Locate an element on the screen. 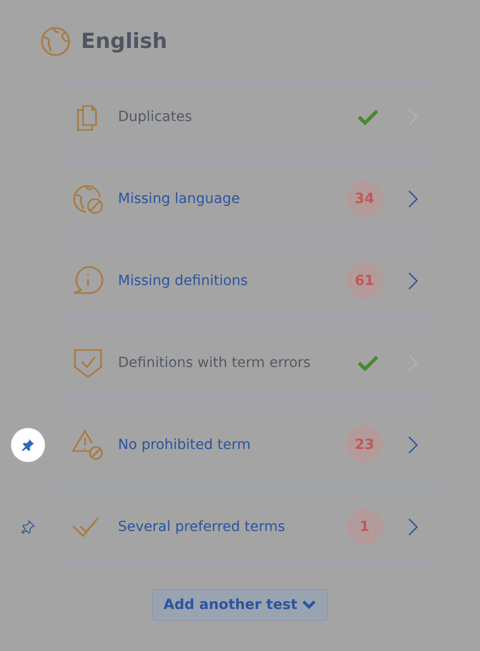 This screenshot has width=480, height=651. test-card: No prohibited term 23 is located at coordinates (247, 444).